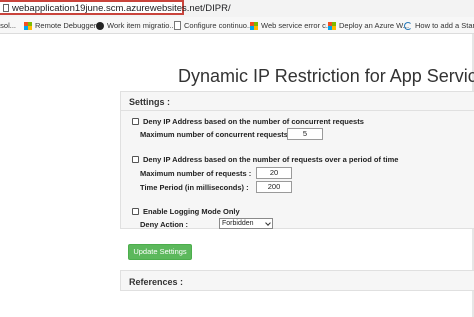  What do you see at coordinates (297, 280) in the screenshot?
I see `references-panel: References :` at bounding box center [297, 280].